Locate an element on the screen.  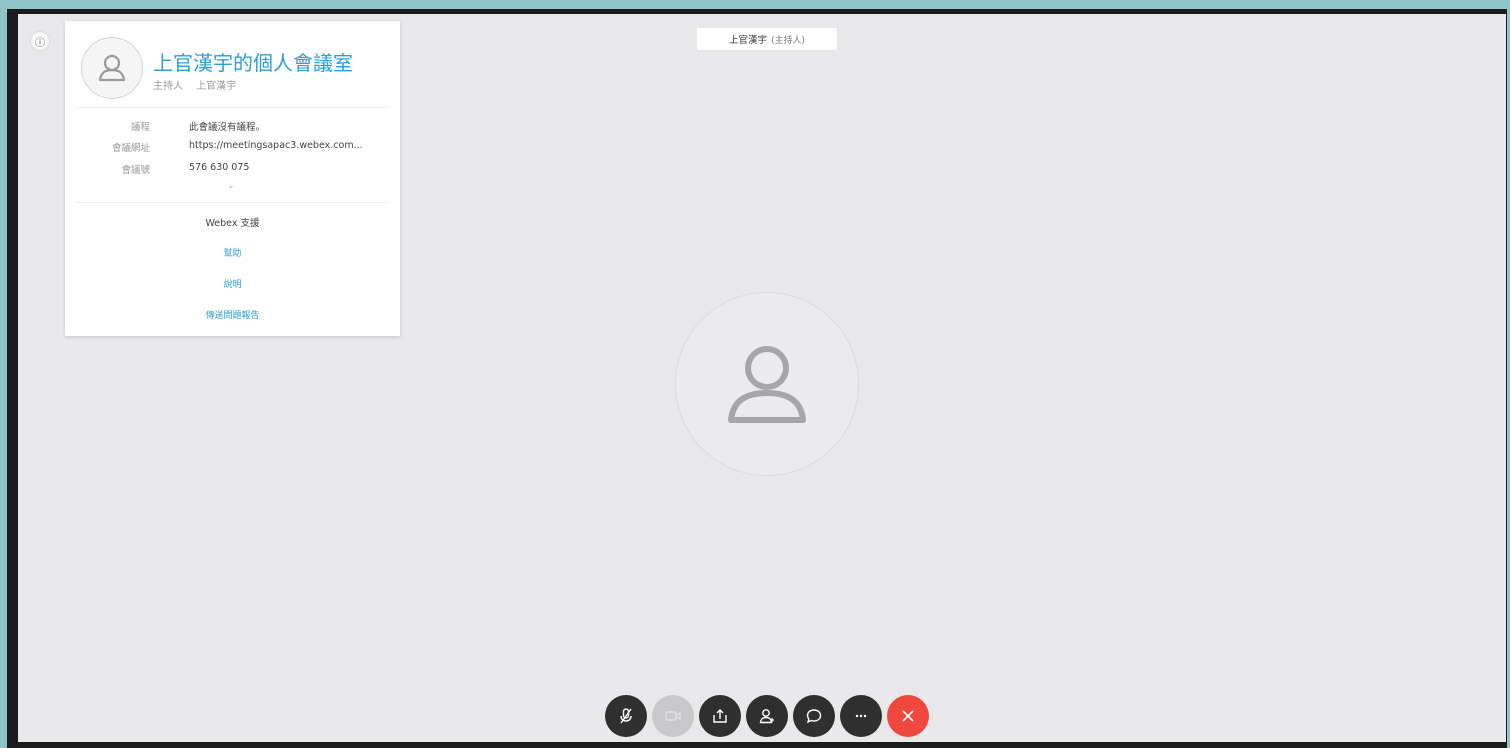
support-link-help: 幫助 is located at coordinates (232, 252).